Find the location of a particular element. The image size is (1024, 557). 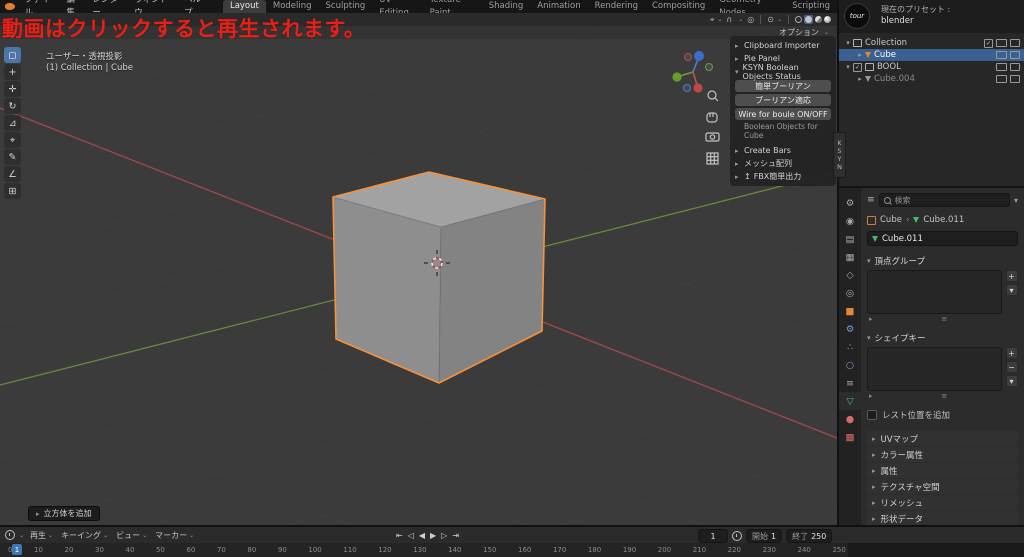

cube-object is located at coordinates (439, 277).